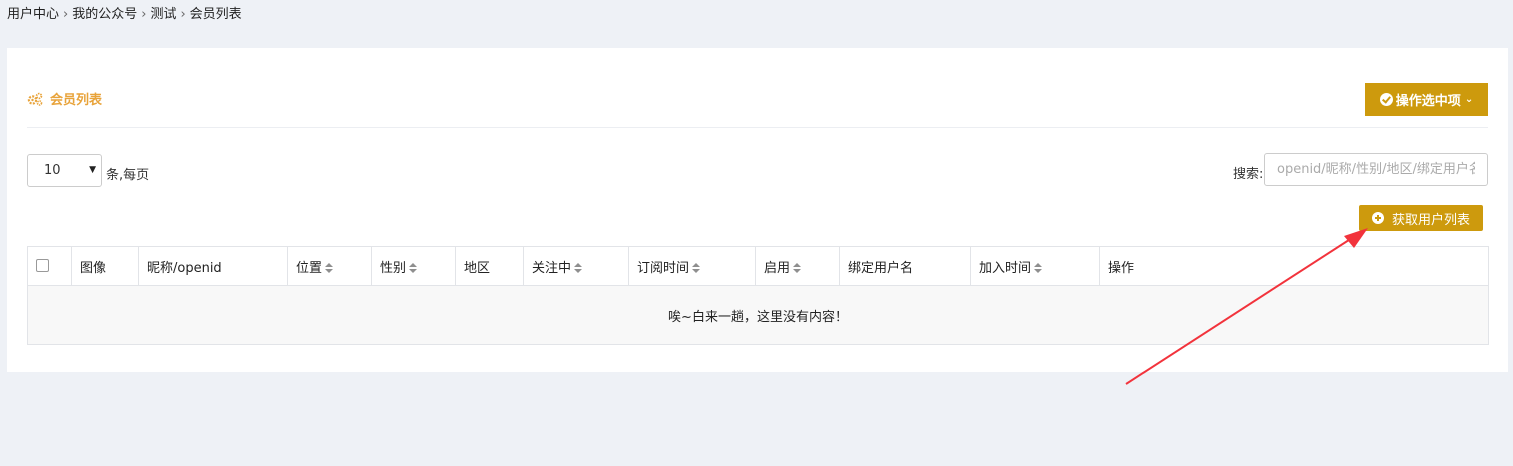  Describe the element at coordinates (52, 170) in the screenshot. I see `page-size-value: 10` at that location.